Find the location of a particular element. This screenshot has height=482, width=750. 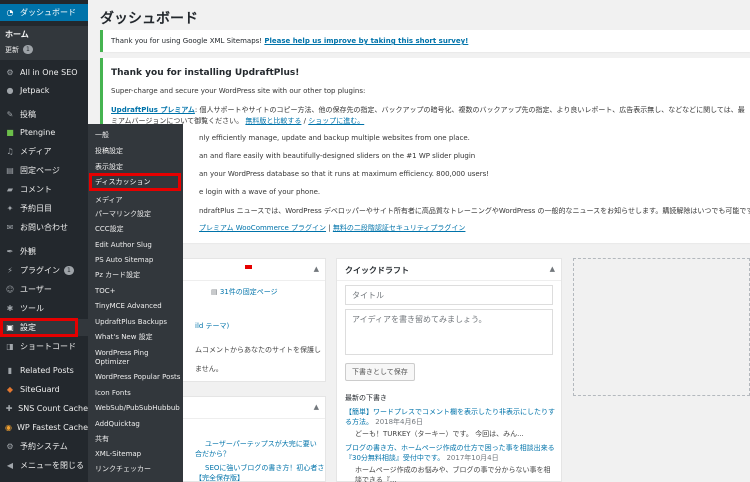

save-draft-button: 下書きとして保存 is located at coordinates (380, 372).